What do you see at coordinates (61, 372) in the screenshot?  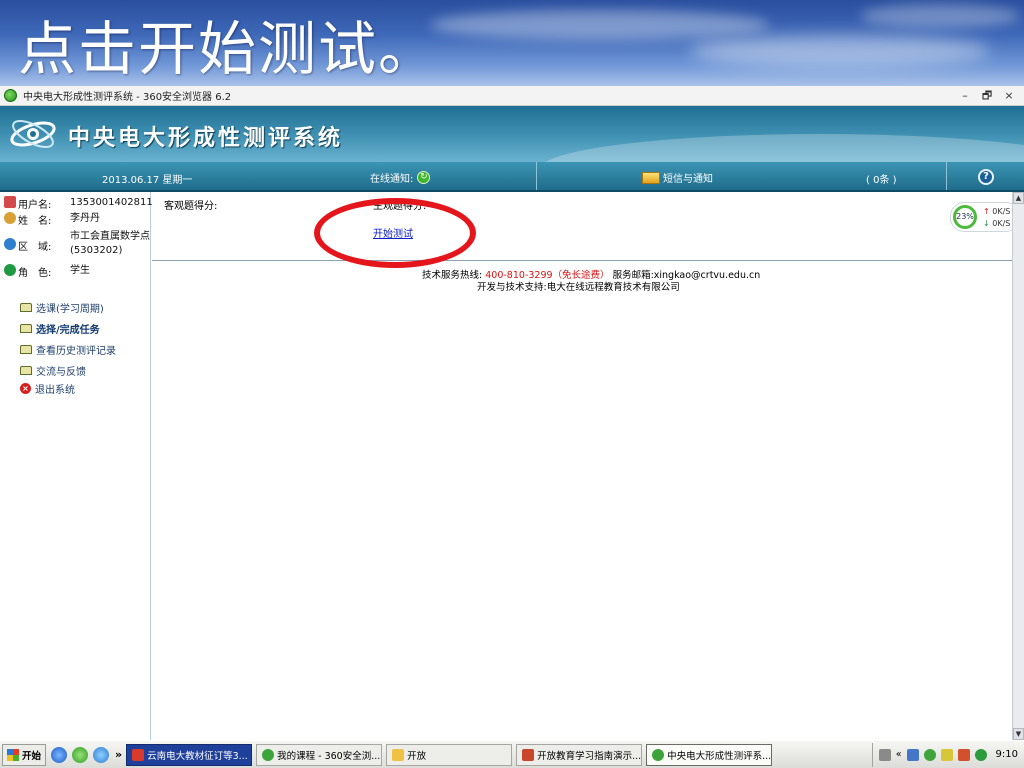 I see `menu-item-label: 交流与反馈` at bounding box center [61, 372].